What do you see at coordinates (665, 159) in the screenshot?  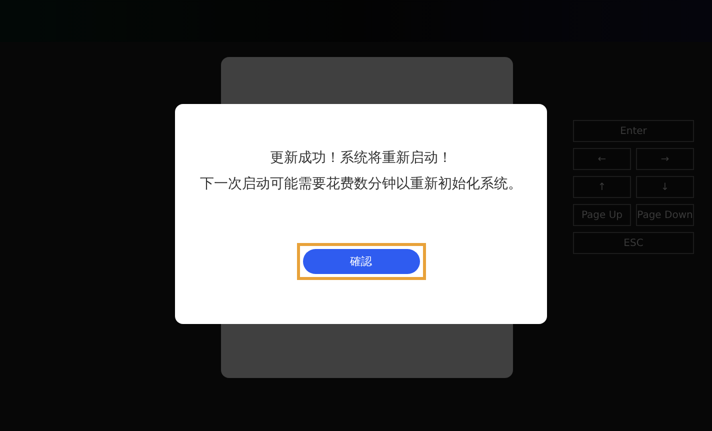 I see `shortcut-key: →` at bounding box center [665, 159].